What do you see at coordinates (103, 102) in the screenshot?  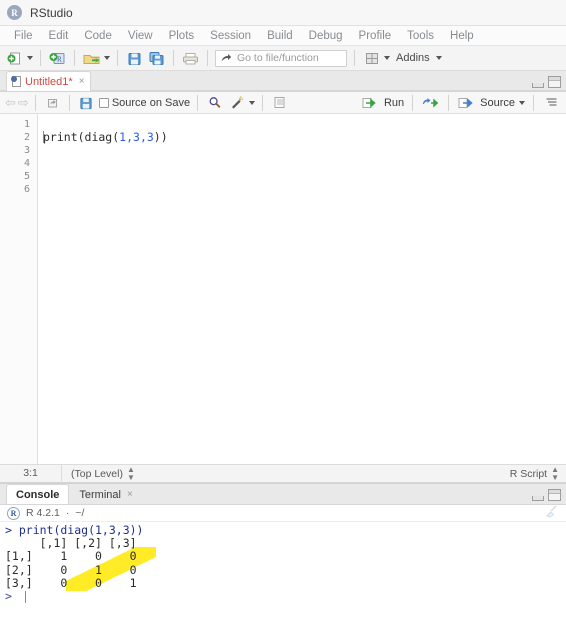 I see `source-on-save-checkbox` at bounding box center [103, 102].